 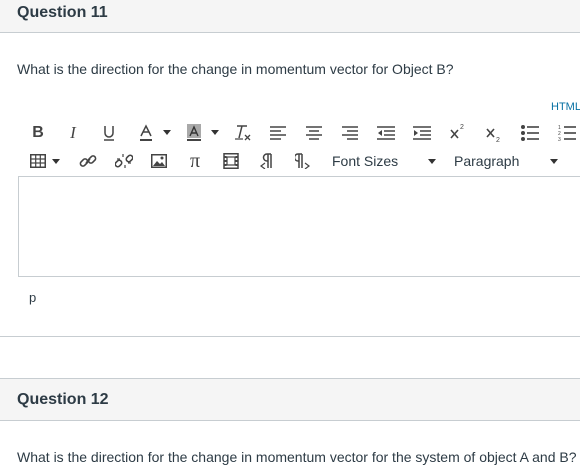 What do you see at coordinates (494, 134) in the screenshot?
I see `subscript-icon: 2` at bounding box center [494, 134].